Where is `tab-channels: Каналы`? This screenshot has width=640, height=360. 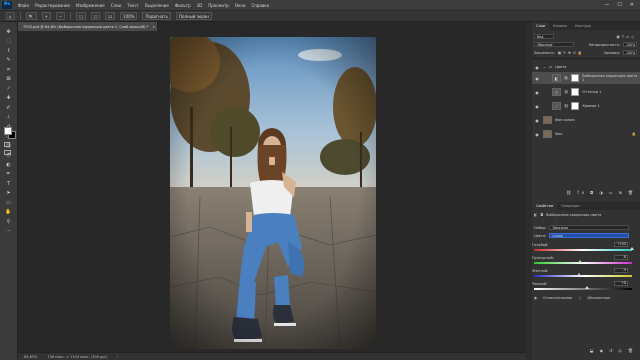 tab-channels: Каналы is located at coordinates (560, 26).